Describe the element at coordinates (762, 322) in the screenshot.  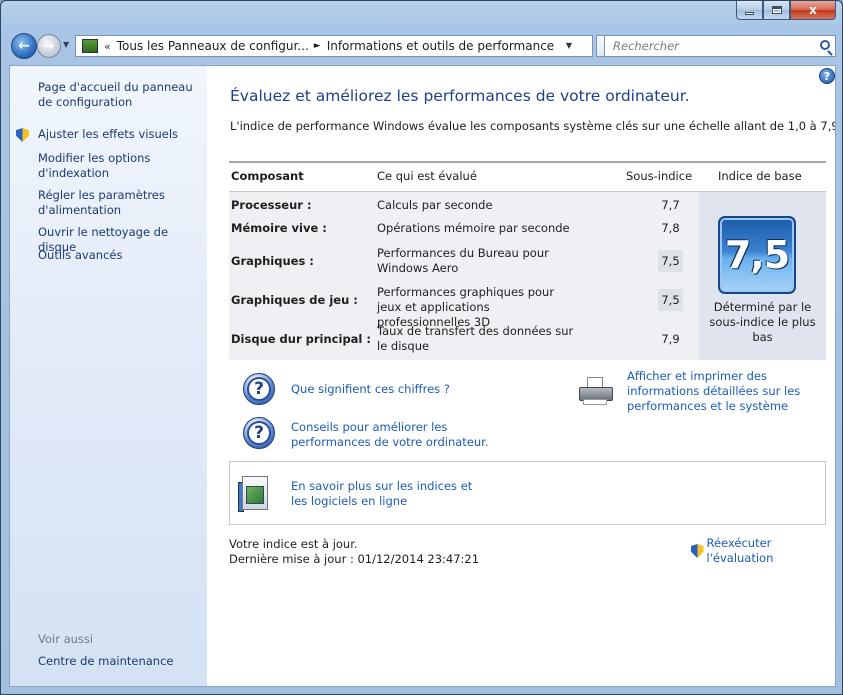
I see `base-score-note: Déterminé par le sous-indice le plus bas` at that location.